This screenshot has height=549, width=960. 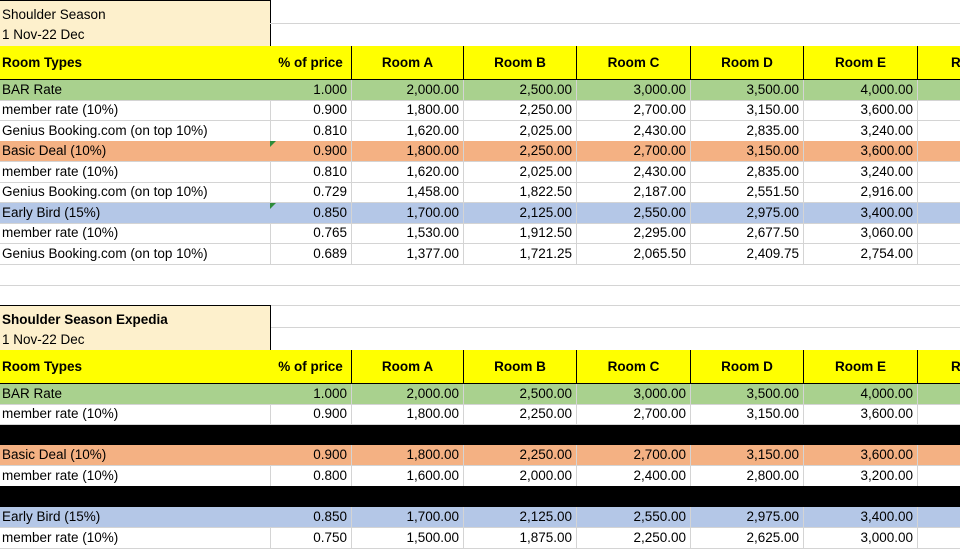 What do you see at coordinates (634, 192) in the screenshot?
I see `room-c-cell: 2,187.00` at bounding box center [634, 192].